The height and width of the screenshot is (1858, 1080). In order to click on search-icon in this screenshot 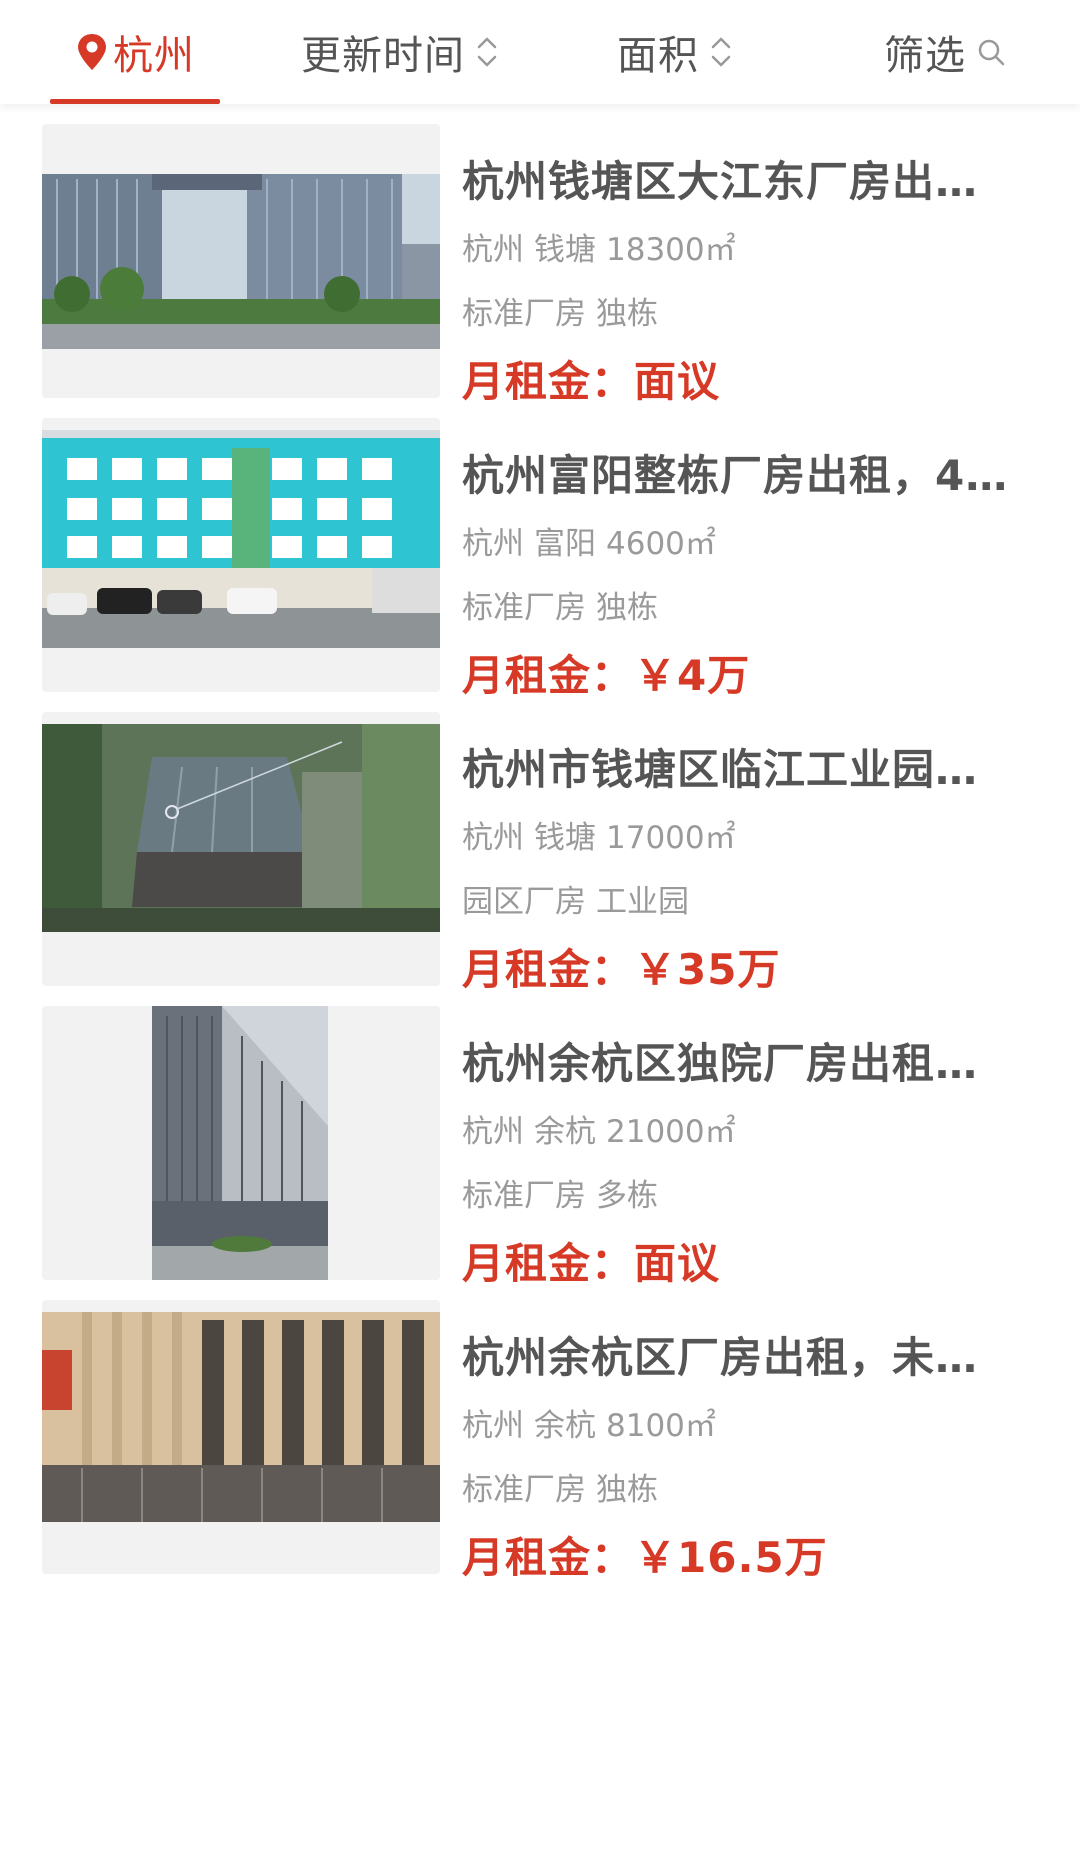, I will do `click(991, 52)`.